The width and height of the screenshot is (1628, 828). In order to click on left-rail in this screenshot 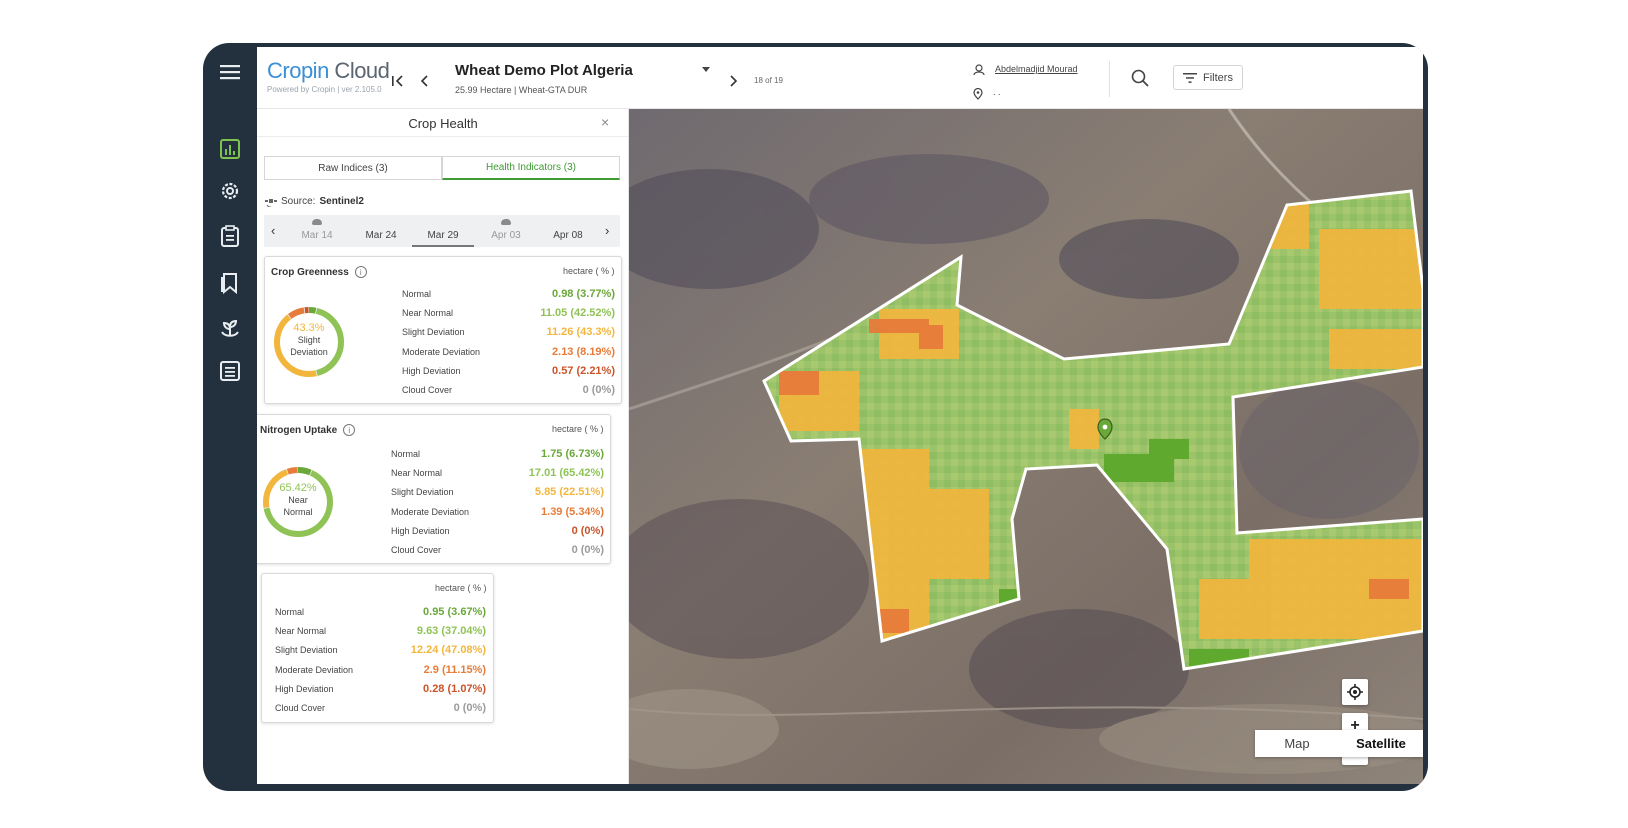, I will do `click(230, 417)`.